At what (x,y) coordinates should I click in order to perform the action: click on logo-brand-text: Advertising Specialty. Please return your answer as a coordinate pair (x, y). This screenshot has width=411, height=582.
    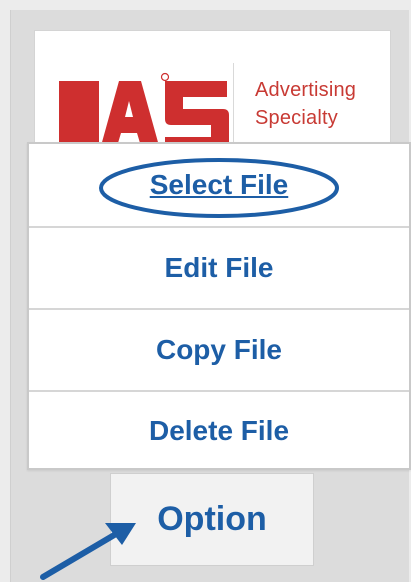
    Looking at the image, I should click on (322, 104).